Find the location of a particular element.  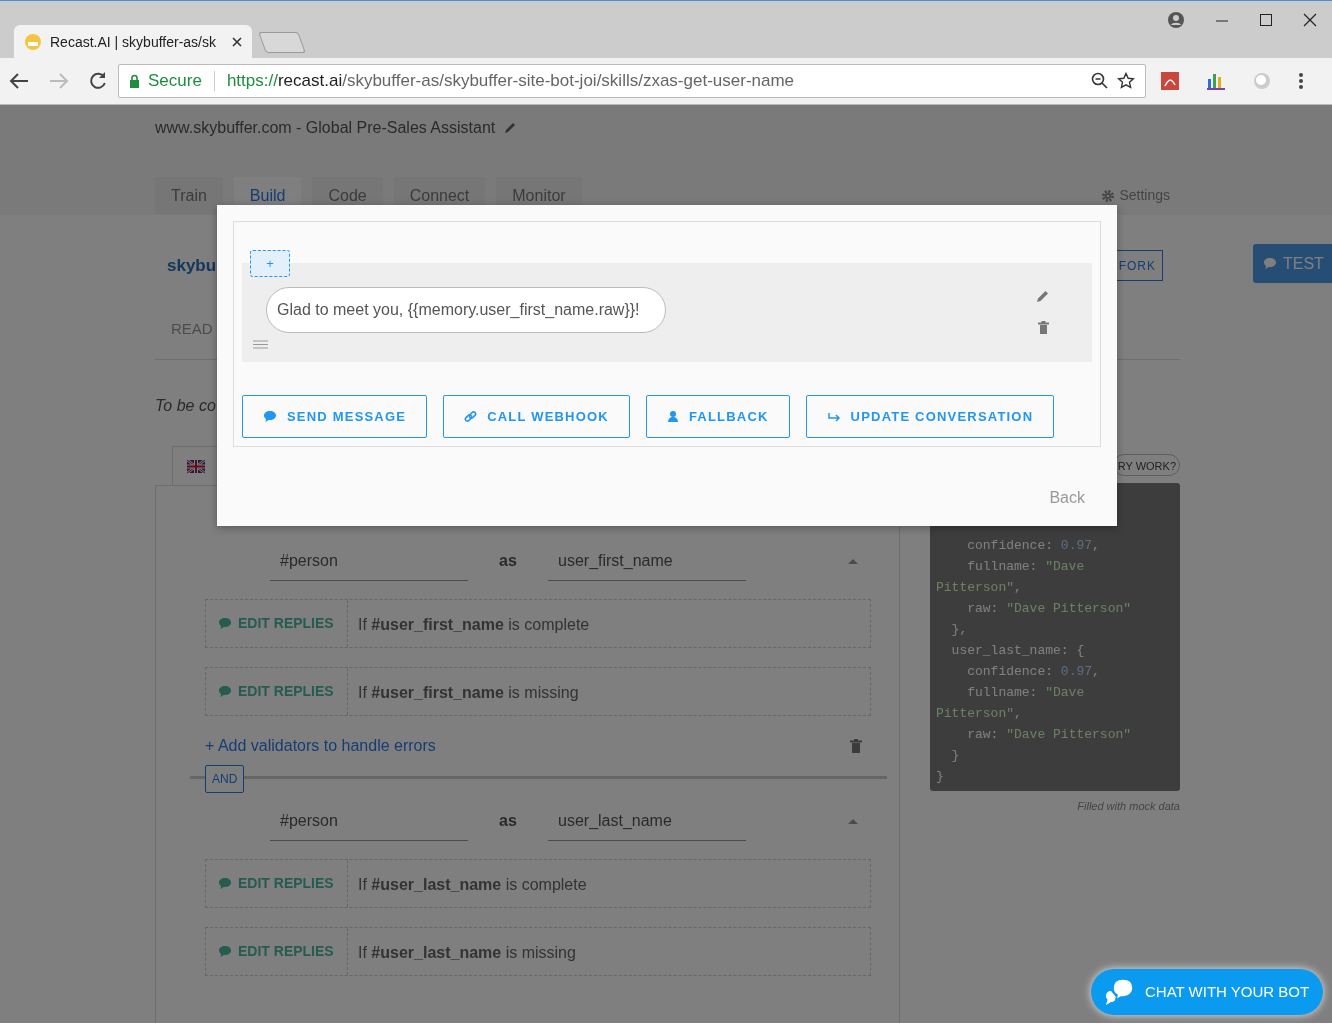

flag-icon is located at coordinates (195, 466).